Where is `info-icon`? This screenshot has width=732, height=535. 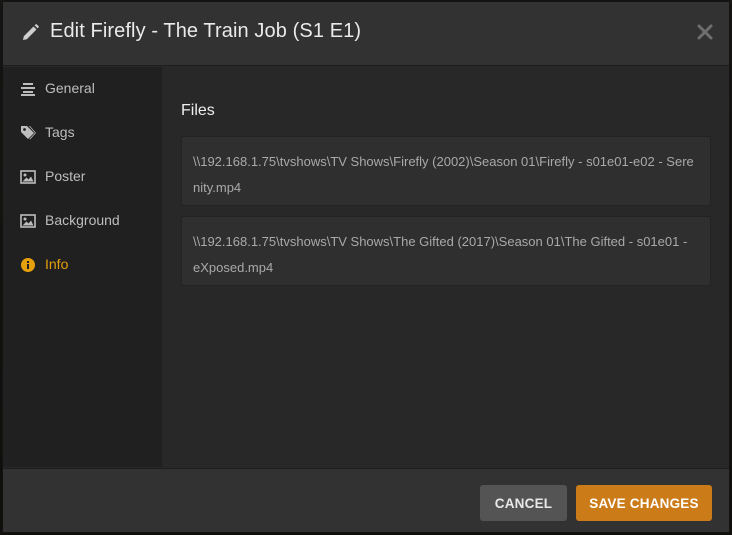
info-icon is located at coordinates (28, 265).